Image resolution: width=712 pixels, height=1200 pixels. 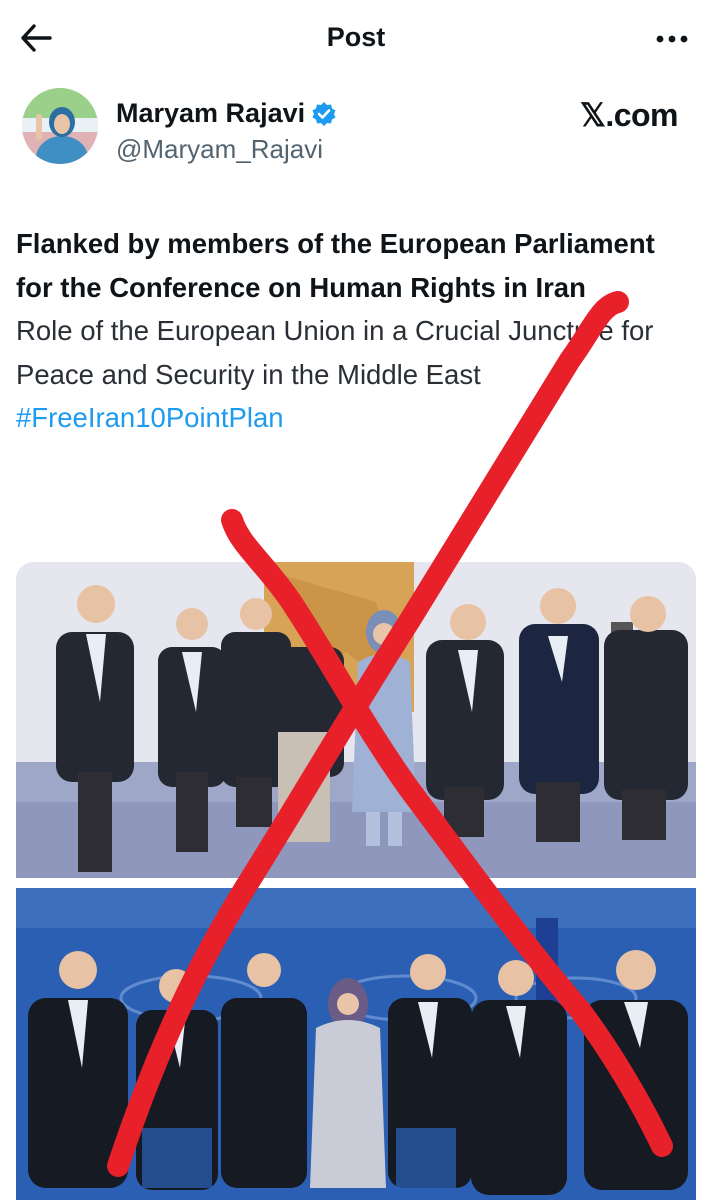 I want to click on author-handle: @Maryam_Rajavi, so click(x=219, y=149).